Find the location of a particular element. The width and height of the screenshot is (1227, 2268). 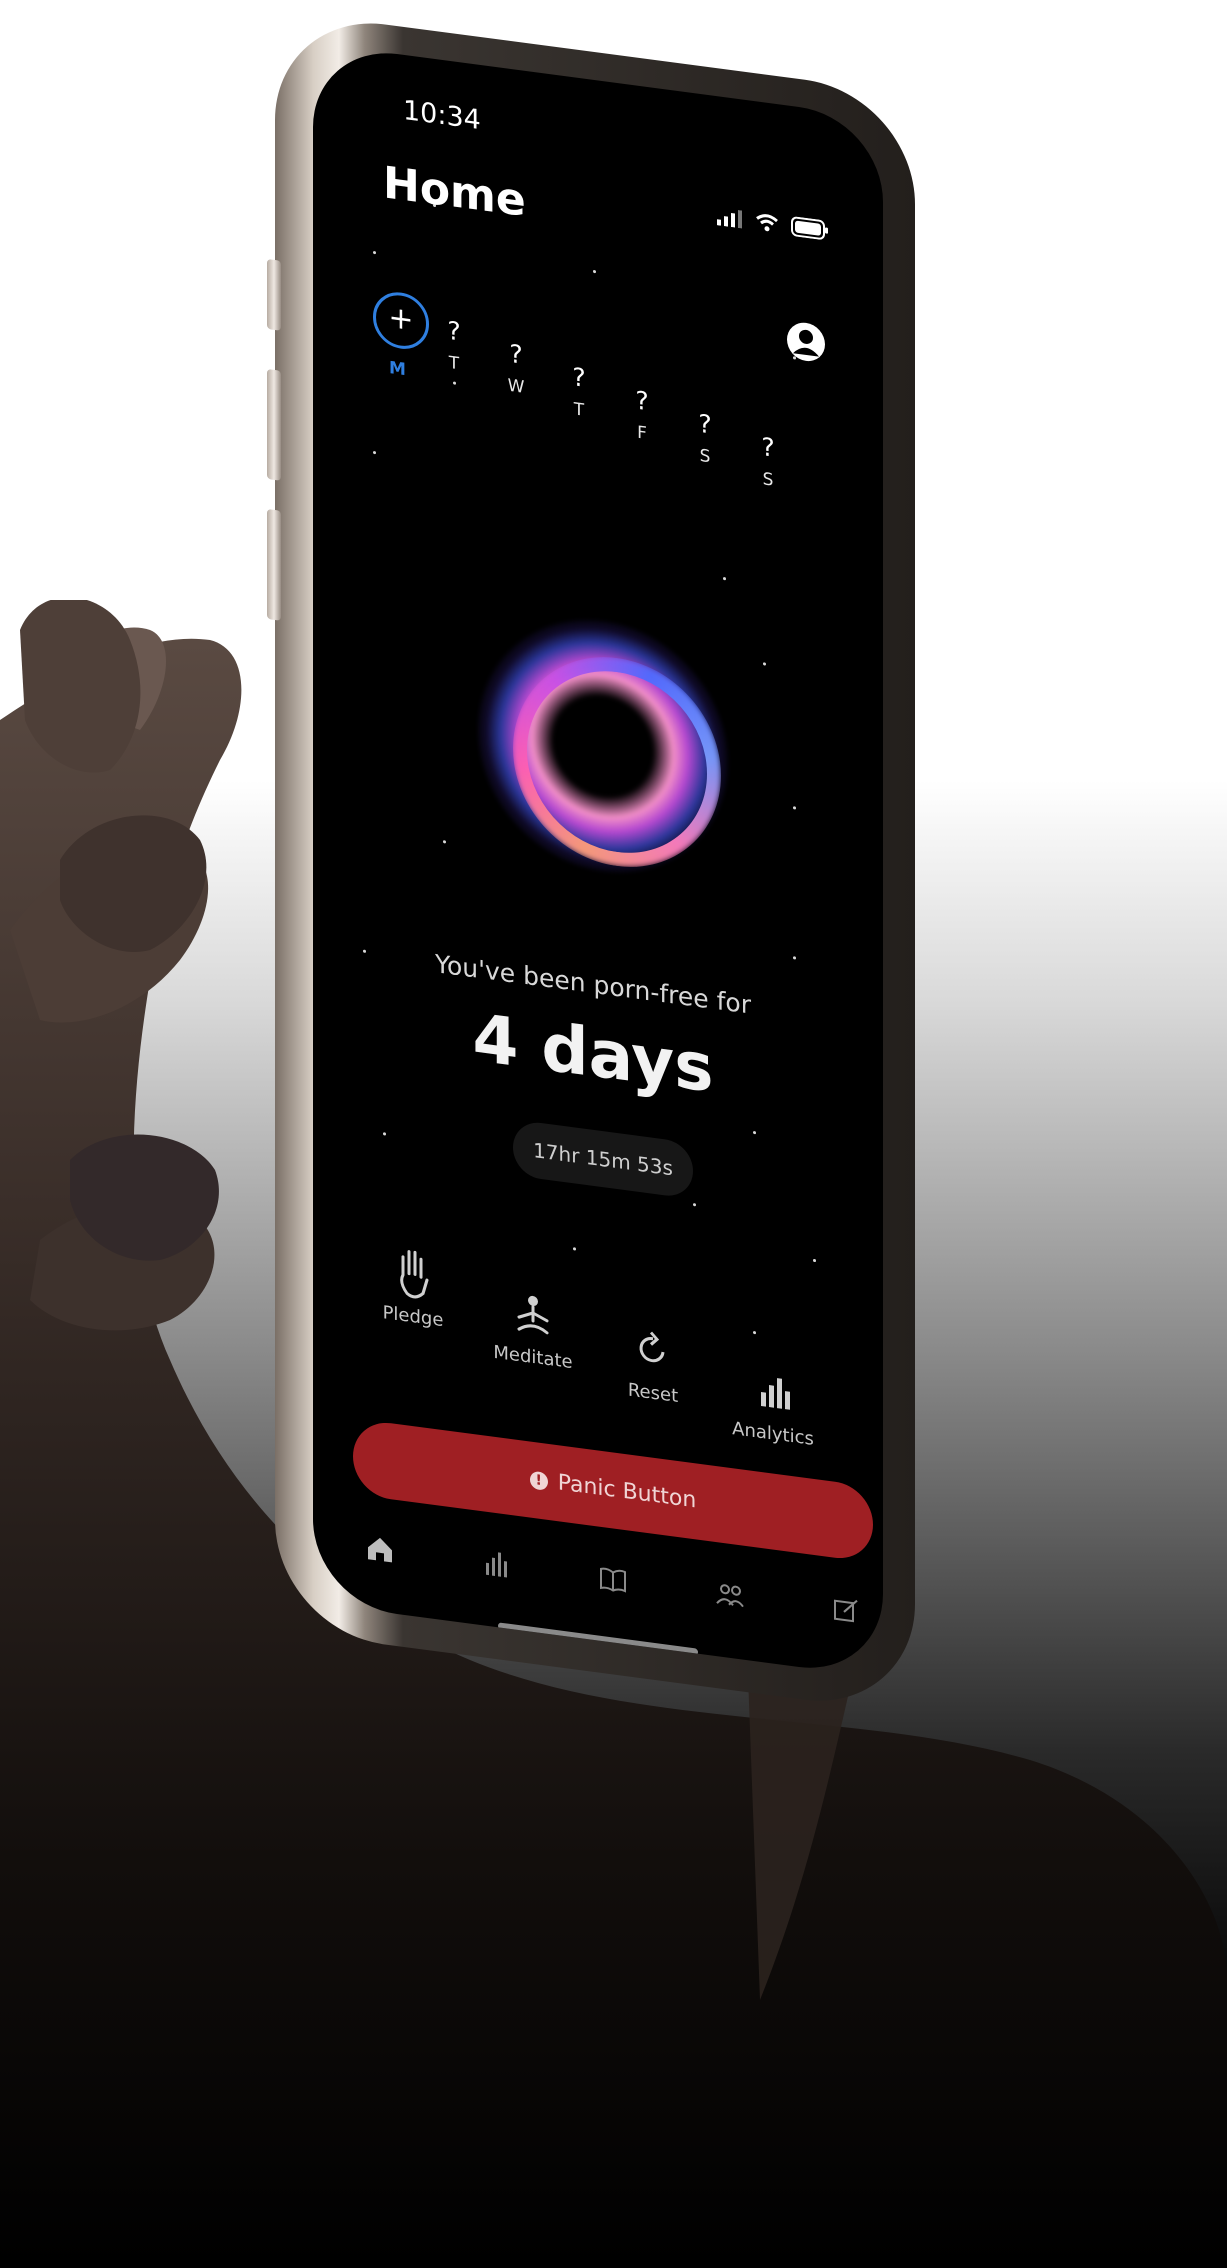

week-tracker: ? T ? W ? T ? F ? S ? S is located at coordinates (588, 389).